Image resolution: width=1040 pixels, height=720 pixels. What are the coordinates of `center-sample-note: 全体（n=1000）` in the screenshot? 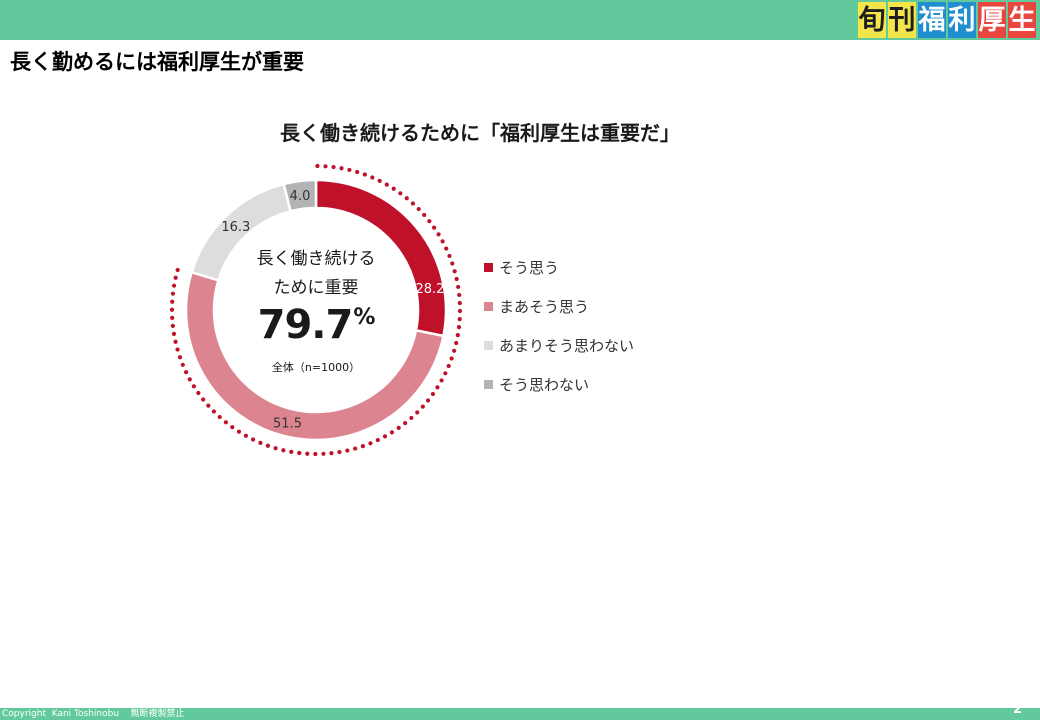 It's located at (316, 367).